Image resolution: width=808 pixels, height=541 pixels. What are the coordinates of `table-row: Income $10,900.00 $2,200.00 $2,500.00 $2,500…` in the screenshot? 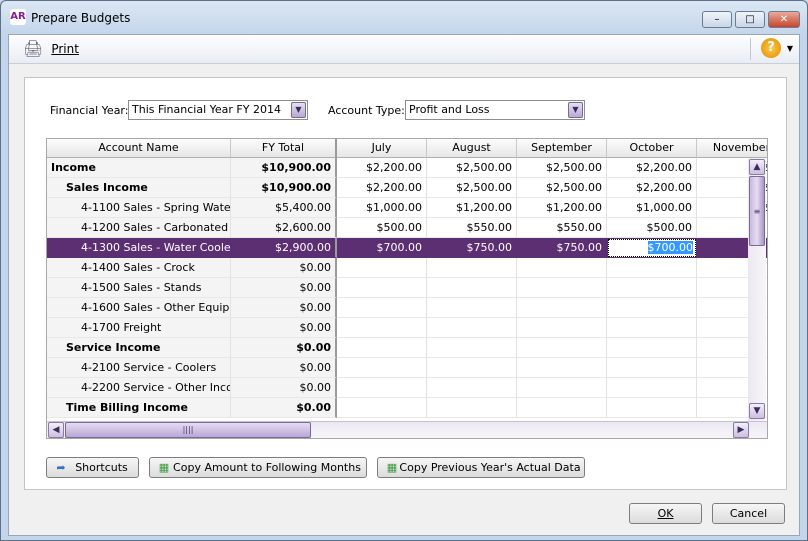 It's located at (407, 168).